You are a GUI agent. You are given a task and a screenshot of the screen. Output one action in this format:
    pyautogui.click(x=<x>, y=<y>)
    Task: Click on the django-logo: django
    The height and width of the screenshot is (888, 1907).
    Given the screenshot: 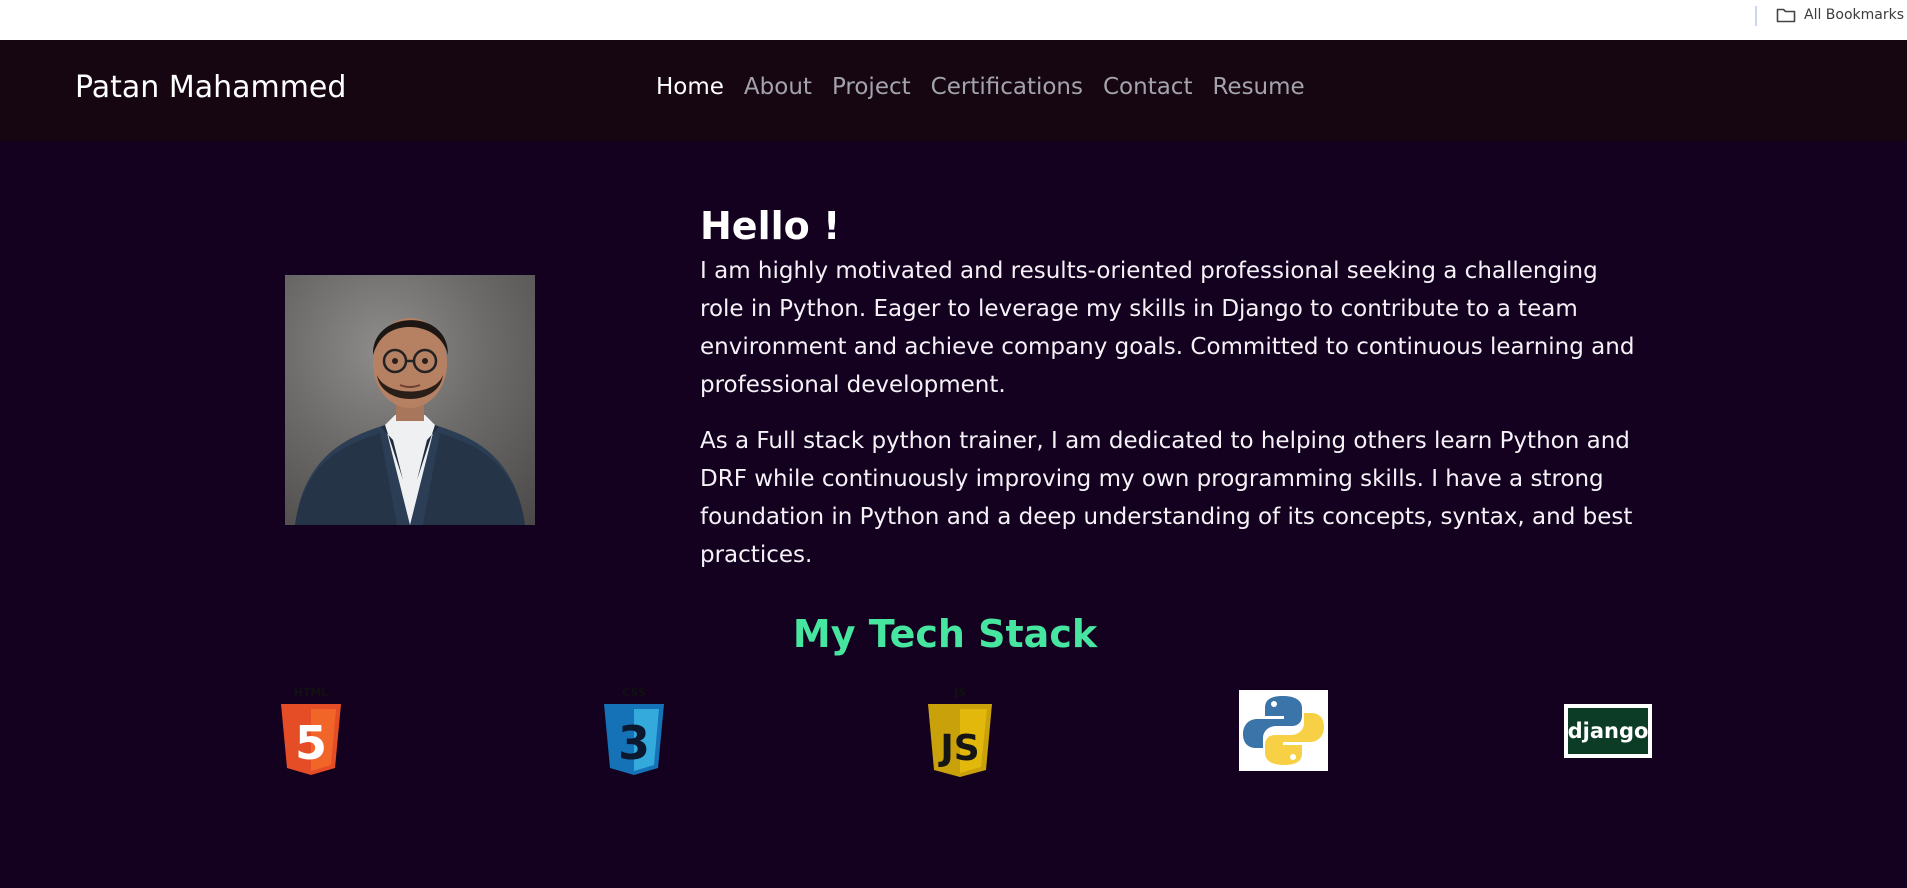 What is the action you would take?
    pyautogui.click(x=1608, y=733)
    